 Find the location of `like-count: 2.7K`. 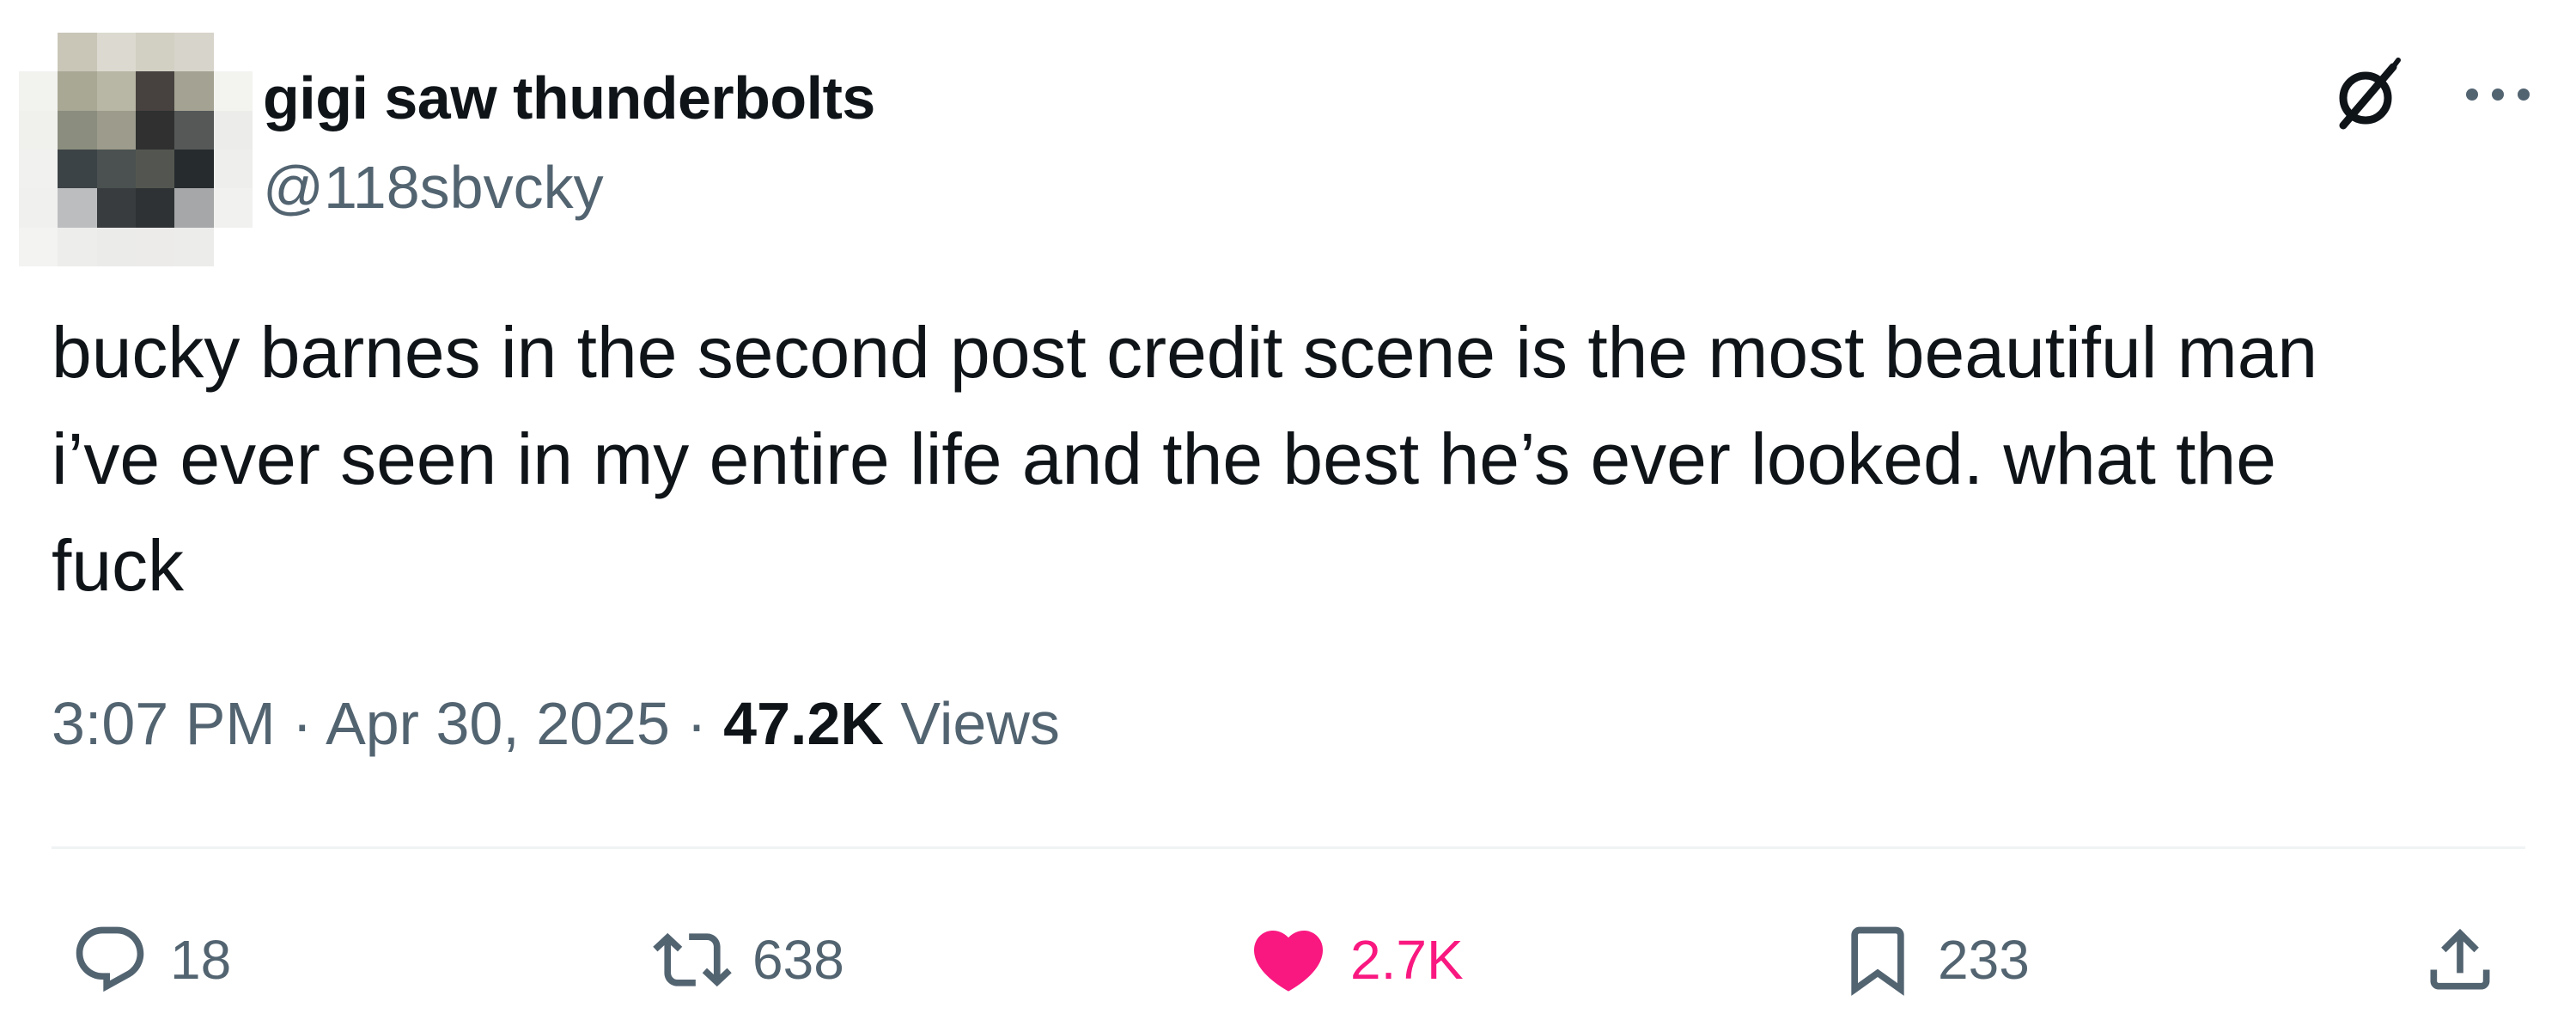

like-count: 2.7K is located at coordinates (1407, 960).